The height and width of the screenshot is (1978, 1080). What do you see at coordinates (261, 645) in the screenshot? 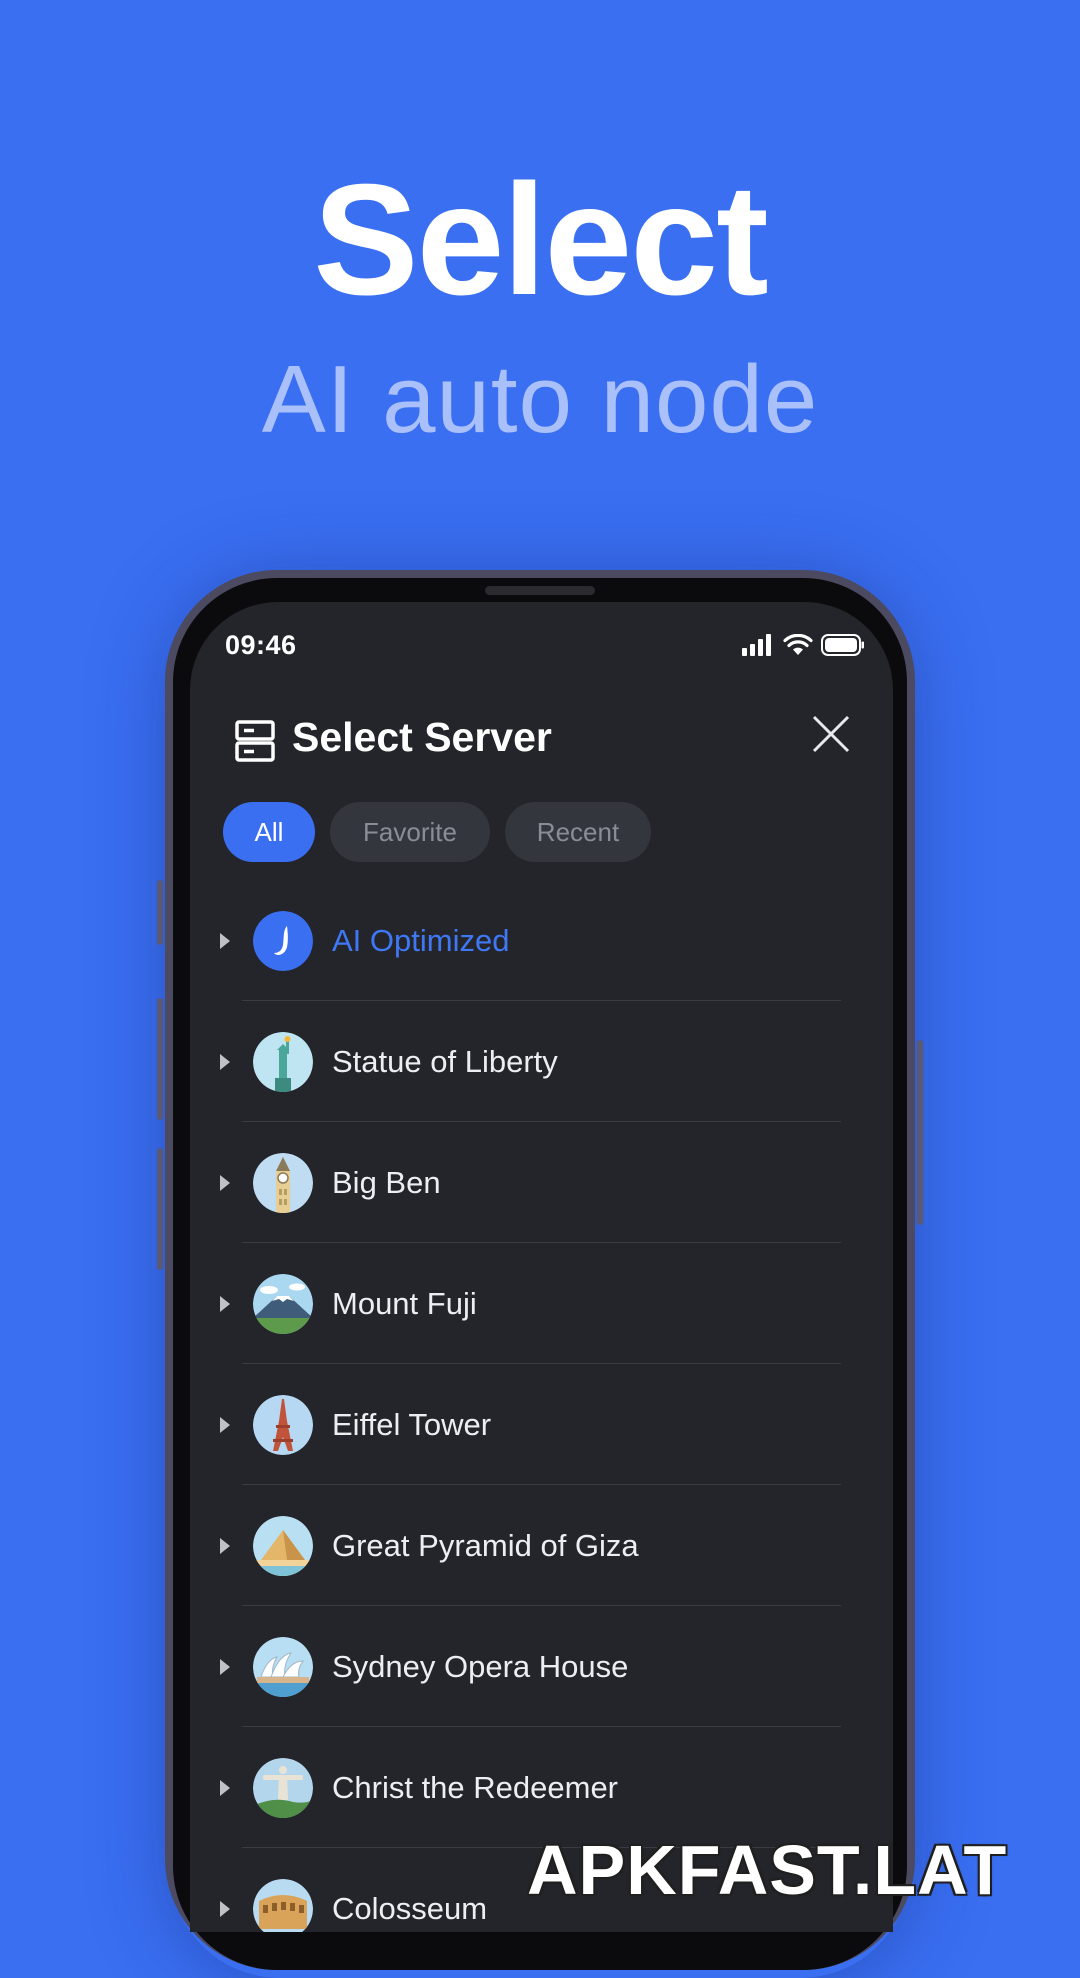
I see `status-time: 09:46` at bounding box center [261, 645].